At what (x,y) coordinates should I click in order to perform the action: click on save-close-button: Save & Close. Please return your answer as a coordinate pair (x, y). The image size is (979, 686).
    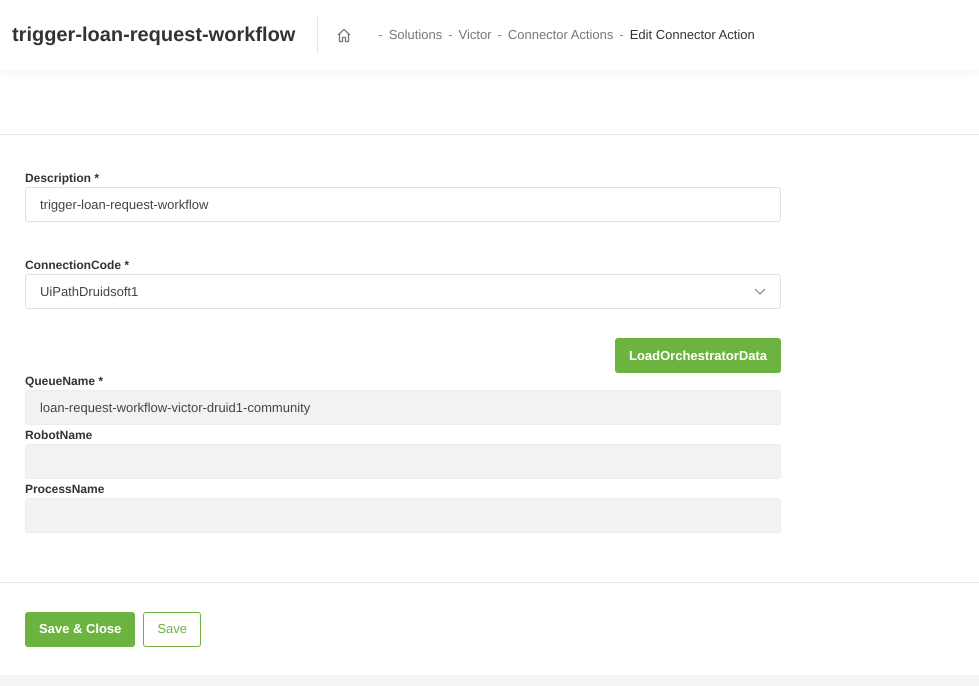
    Looking at the image, I should click on (80, 629).